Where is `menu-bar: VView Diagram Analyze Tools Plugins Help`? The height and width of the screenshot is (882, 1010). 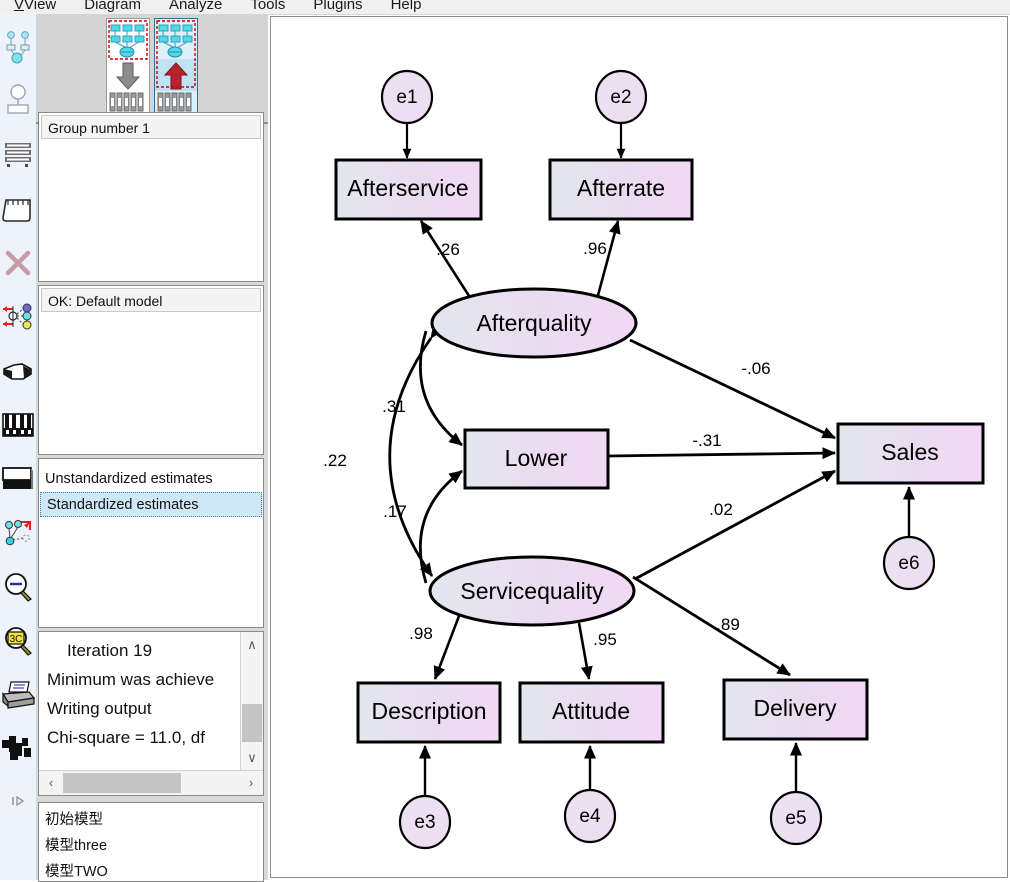
menu-bar: VView Diagram Analyze Tools Plugins Help is located at coordinates (505, 7).